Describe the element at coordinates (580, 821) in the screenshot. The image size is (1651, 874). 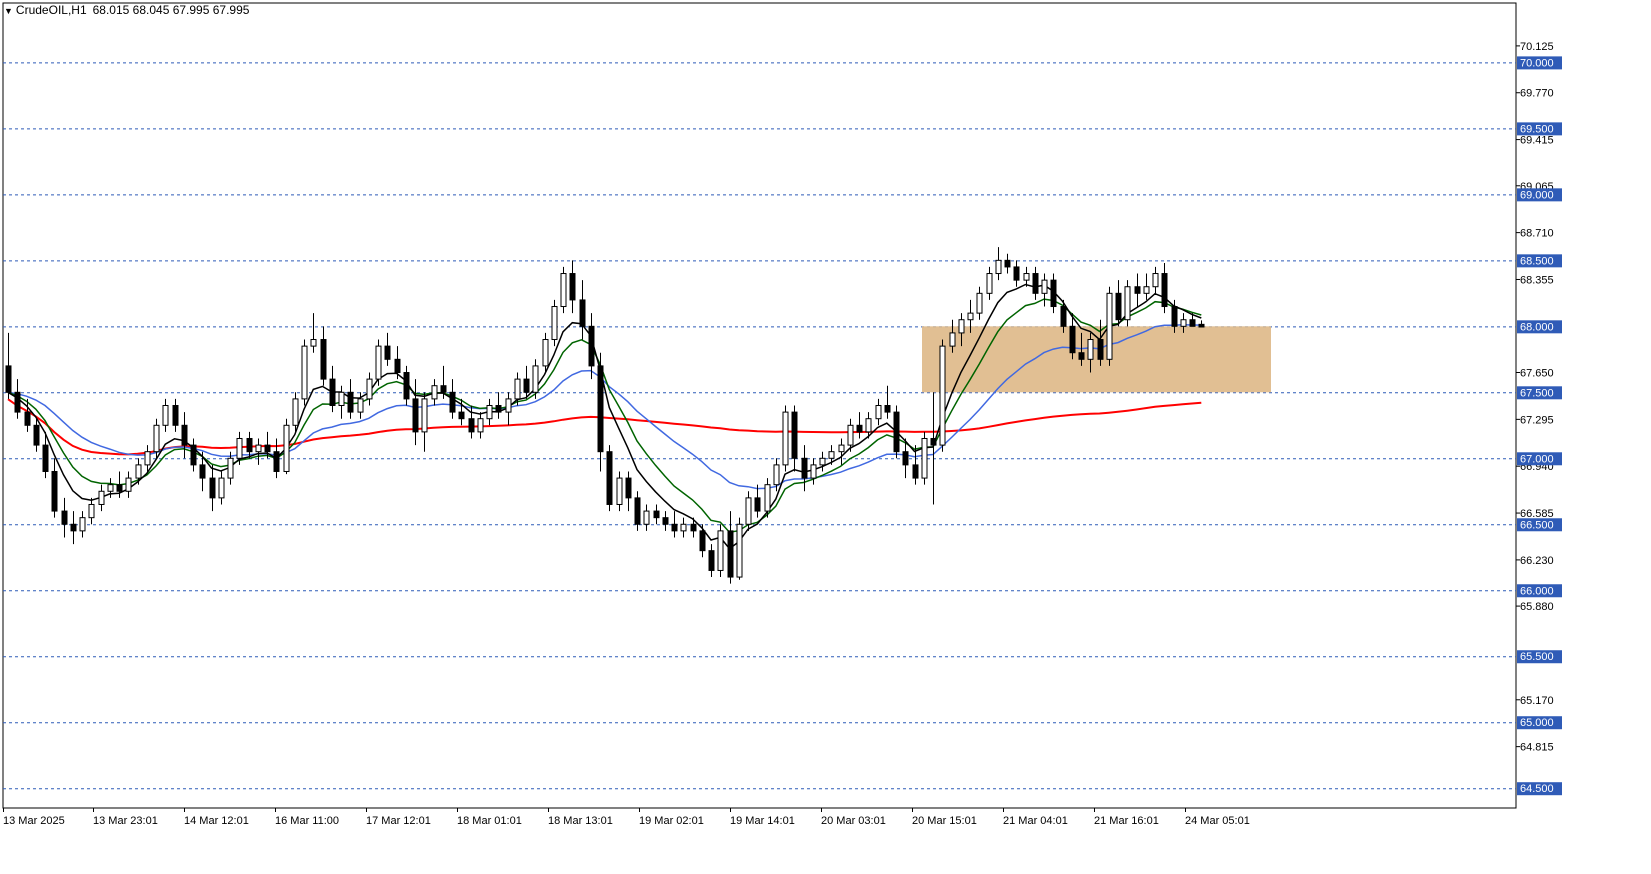
I see `x-tick-label: 18 Mar 13:01` at that location.